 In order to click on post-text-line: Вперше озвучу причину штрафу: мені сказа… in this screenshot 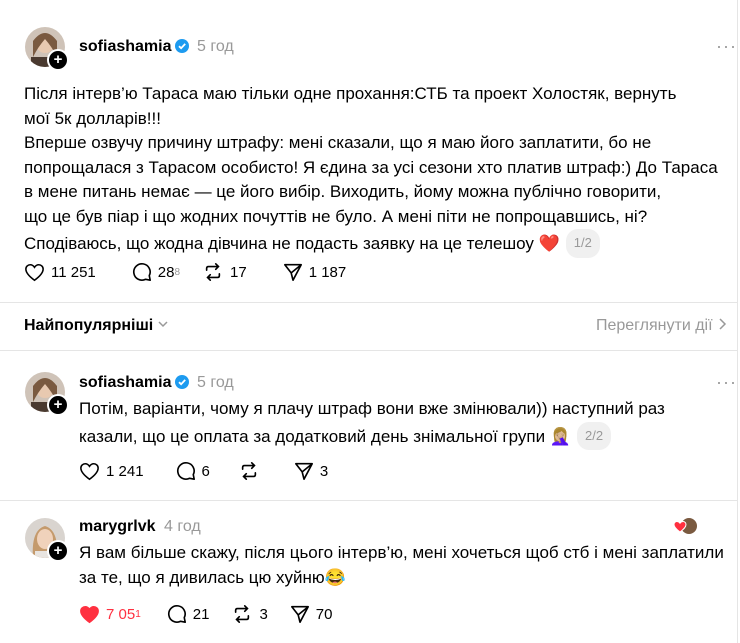, I will do `click(338, 142)`.